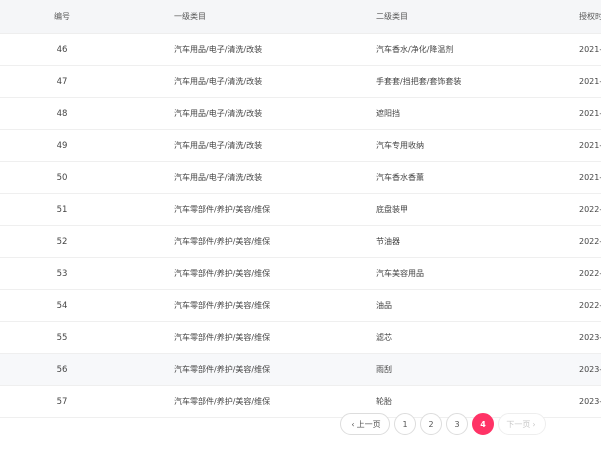  What do you see at coordinates (62, 305) in the screenshot?
I see `cell-no: 54` at bounding box center [62, 305].